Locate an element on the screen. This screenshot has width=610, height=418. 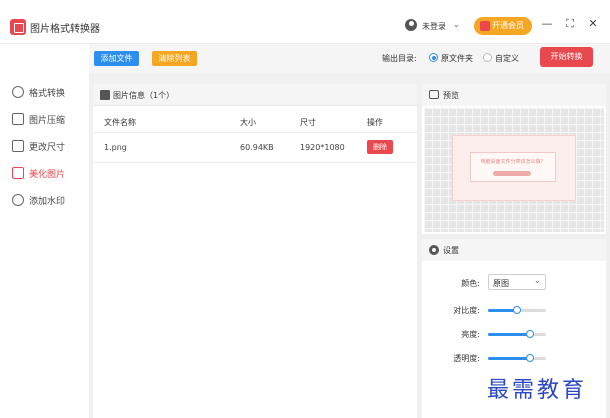
column-header-size: 大小 is located at coordinates (248, 122).